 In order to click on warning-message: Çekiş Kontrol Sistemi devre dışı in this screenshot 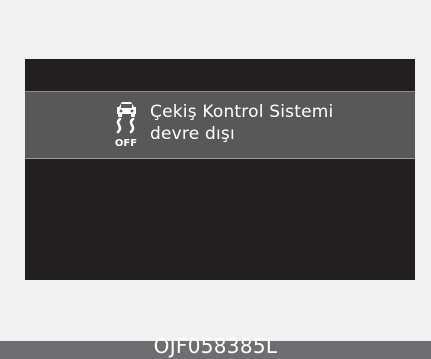, I will do `click(241, 123)`.